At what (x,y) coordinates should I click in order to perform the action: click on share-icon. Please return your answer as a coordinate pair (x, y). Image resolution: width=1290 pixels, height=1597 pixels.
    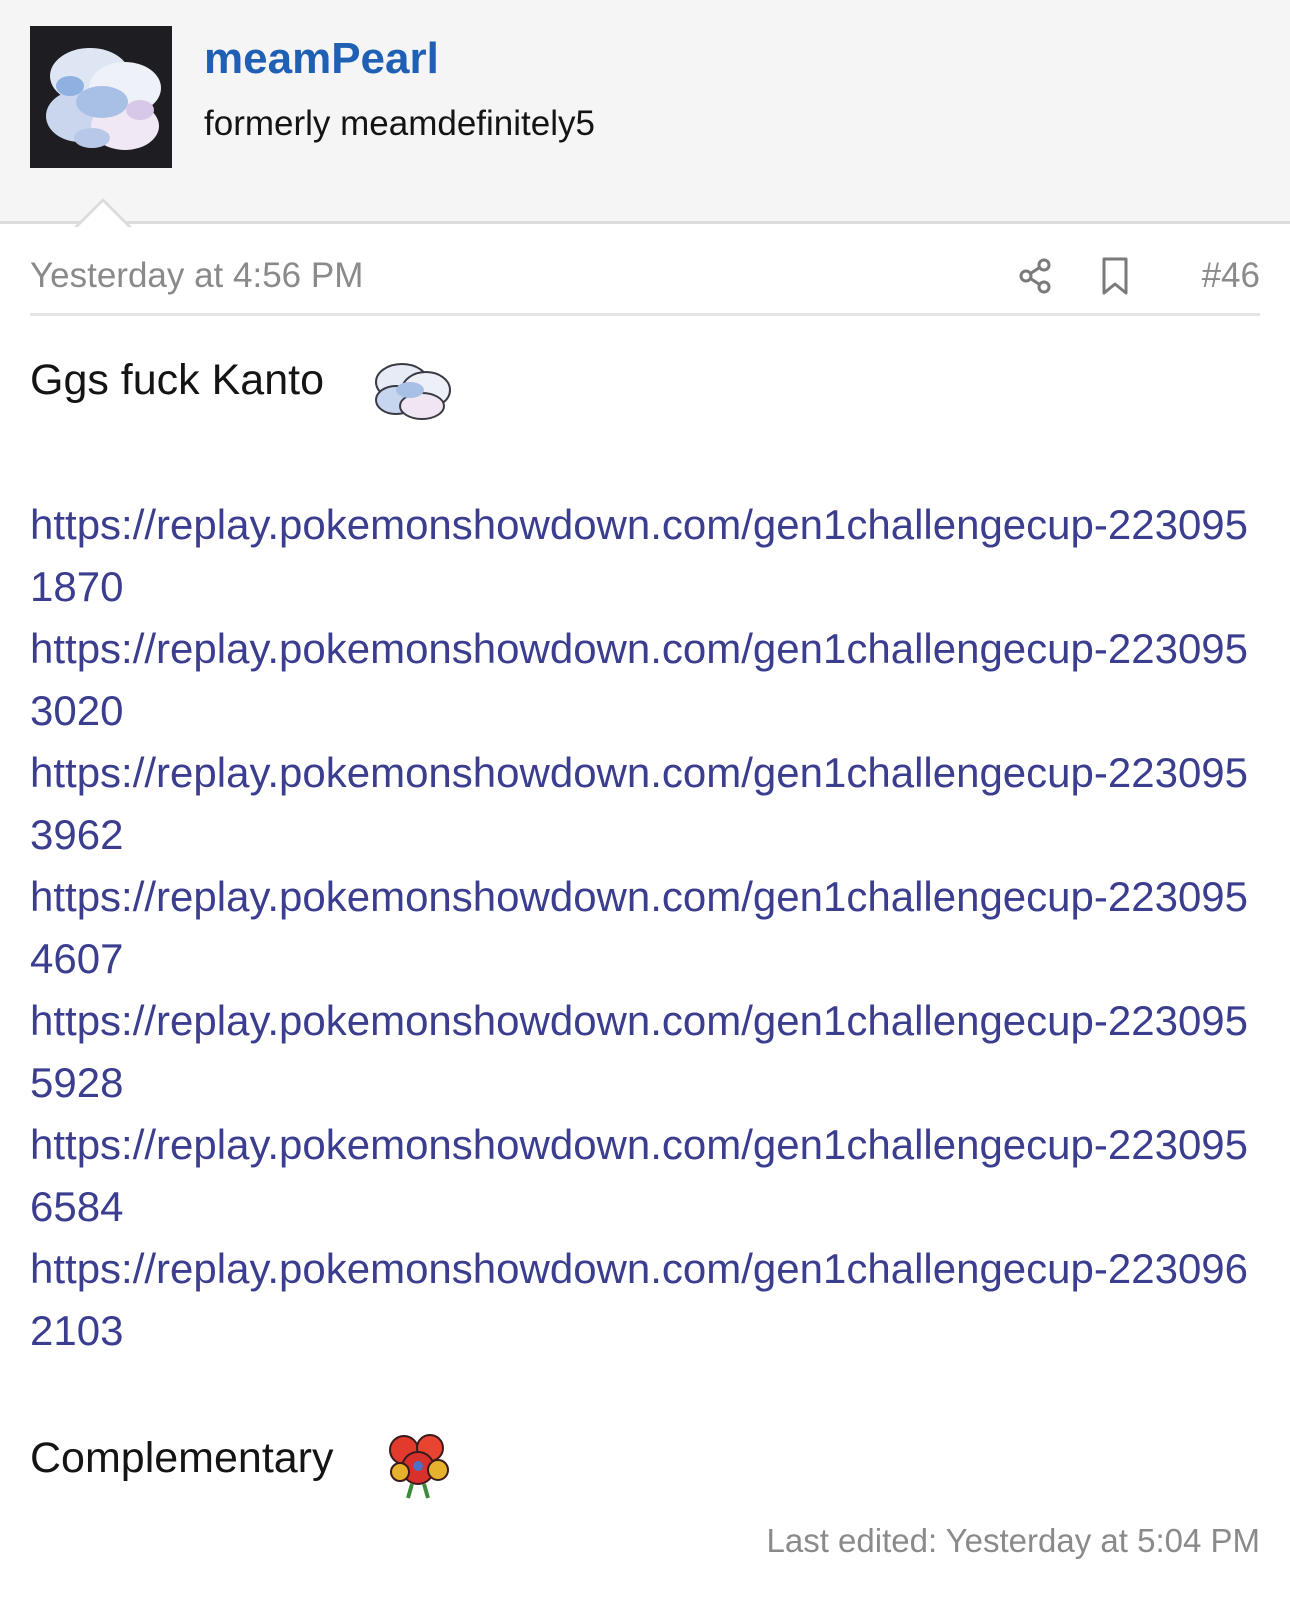
    Looking at the image, I should click on (1036, 276).